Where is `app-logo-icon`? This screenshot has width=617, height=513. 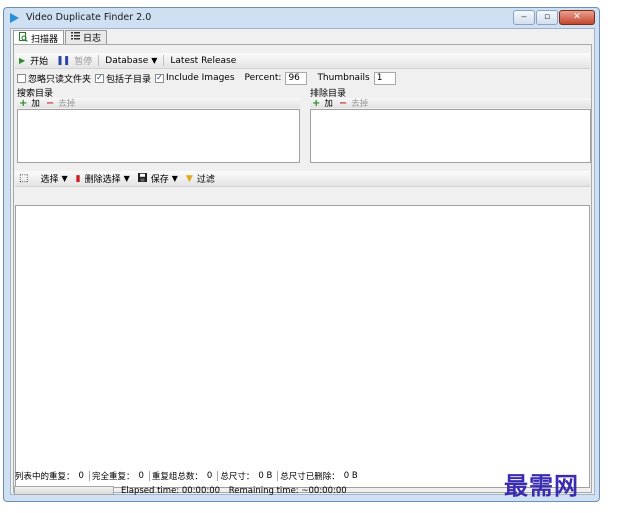
app-logo-icon is located at coordinates (14, 18).